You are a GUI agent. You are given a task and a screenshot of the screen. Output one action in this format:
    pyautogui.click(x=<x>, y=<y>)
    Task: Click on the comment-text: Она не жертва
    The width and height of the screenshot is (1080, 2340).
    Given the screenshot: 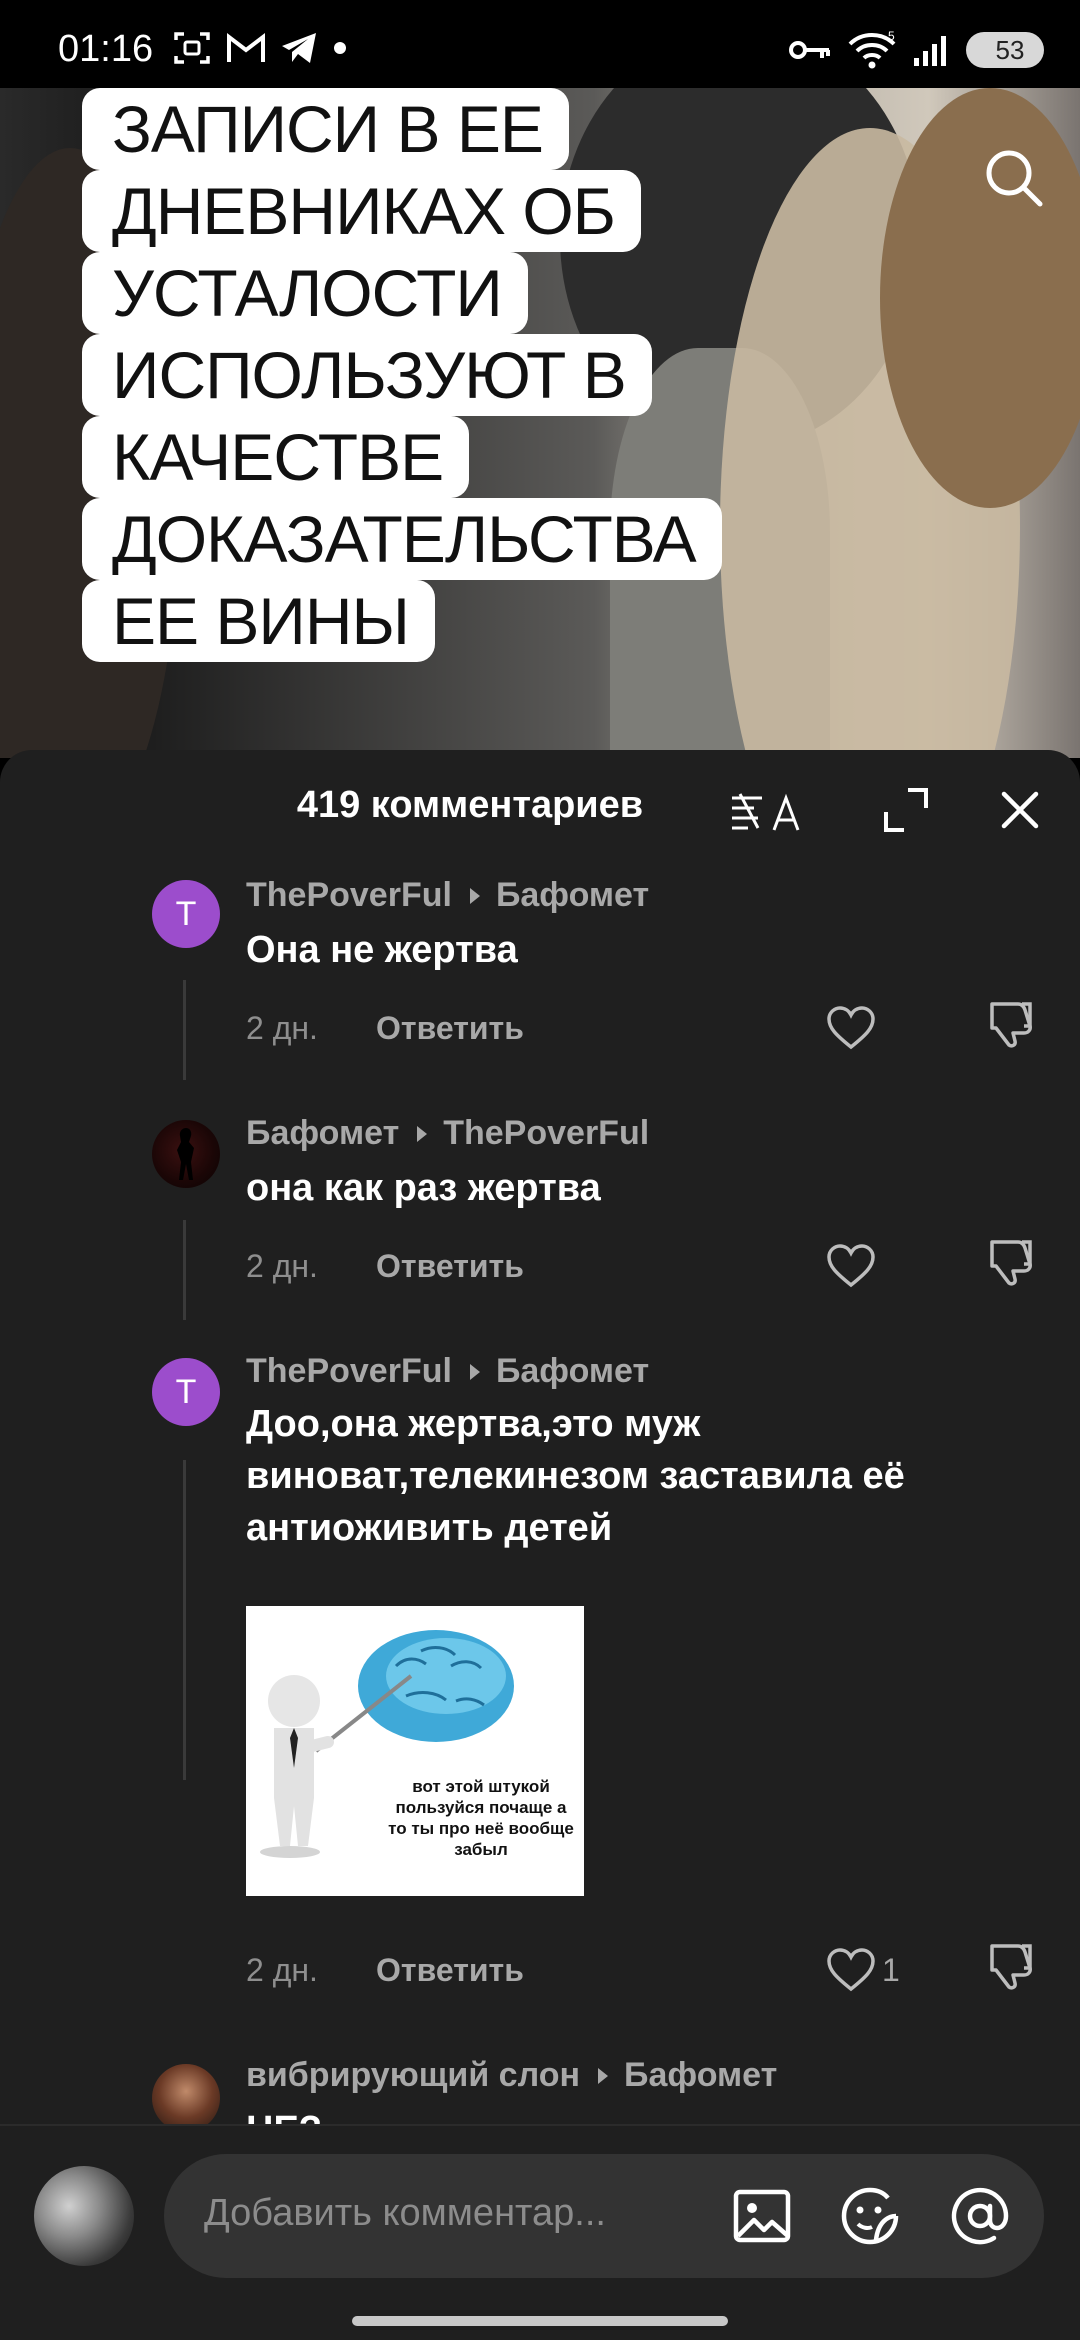 What is the action you would take?
    pyautogui.click(x=382, y=950)
    